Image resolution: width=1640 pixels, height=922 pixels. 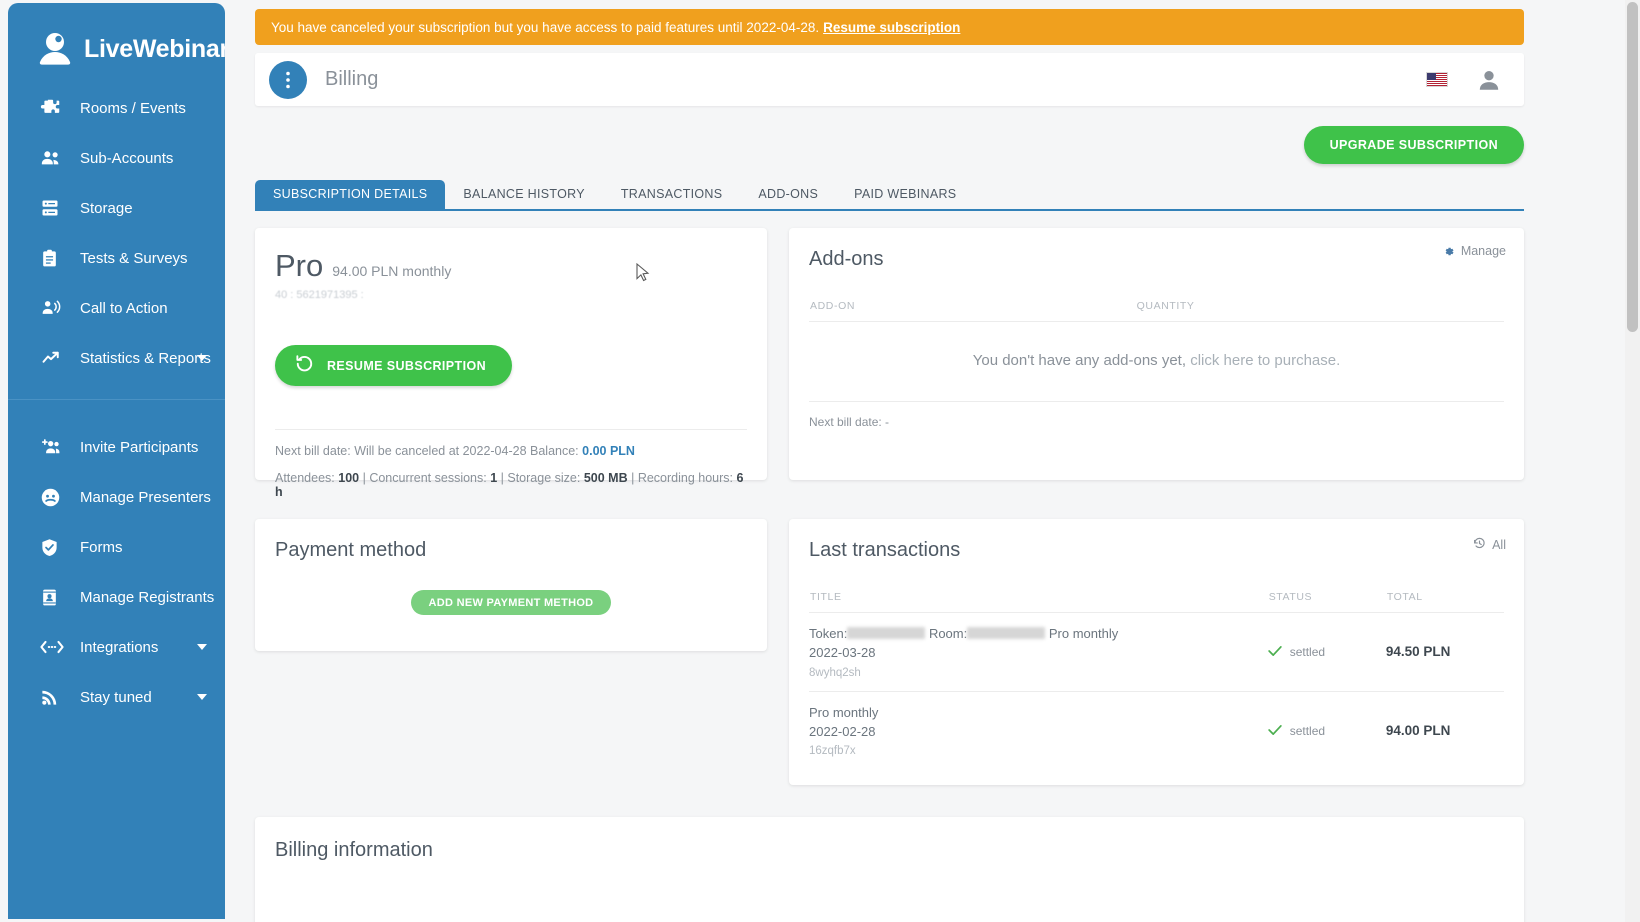 I want to click on resume-subscription-link: Resume subscription, so click(x=891, y=27).